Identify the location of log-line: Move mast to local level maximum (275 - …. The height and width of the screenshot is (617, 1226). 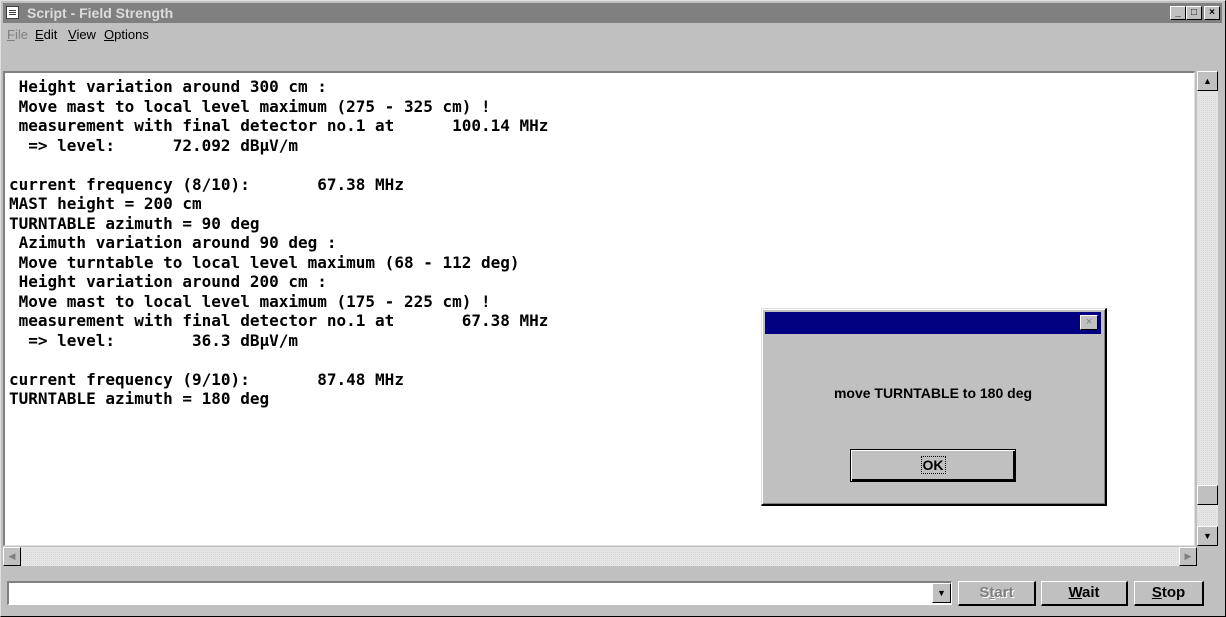
(250, 106).